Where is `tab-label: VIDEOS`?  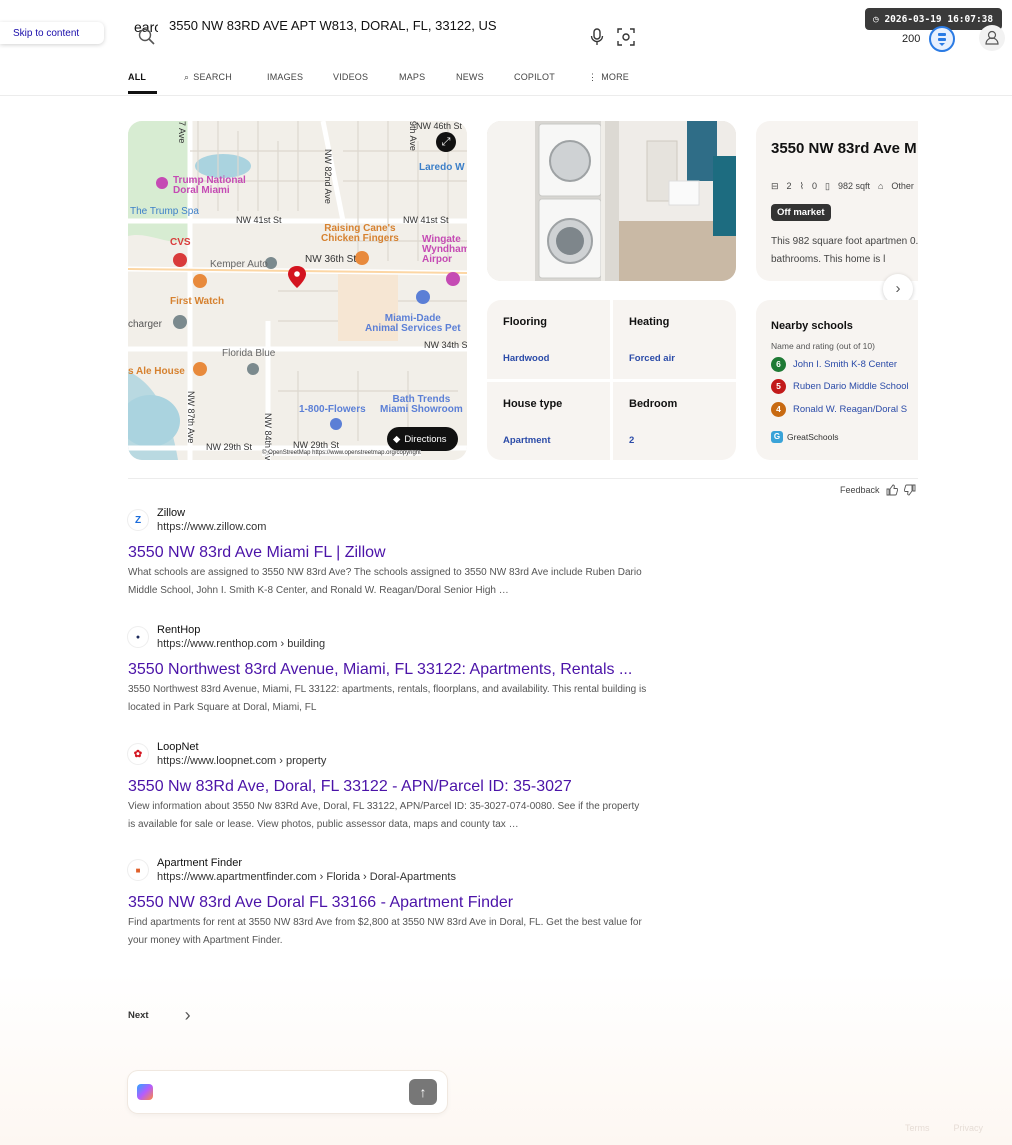
tab-label: VIDEOS is located at coordinates (351, 77).